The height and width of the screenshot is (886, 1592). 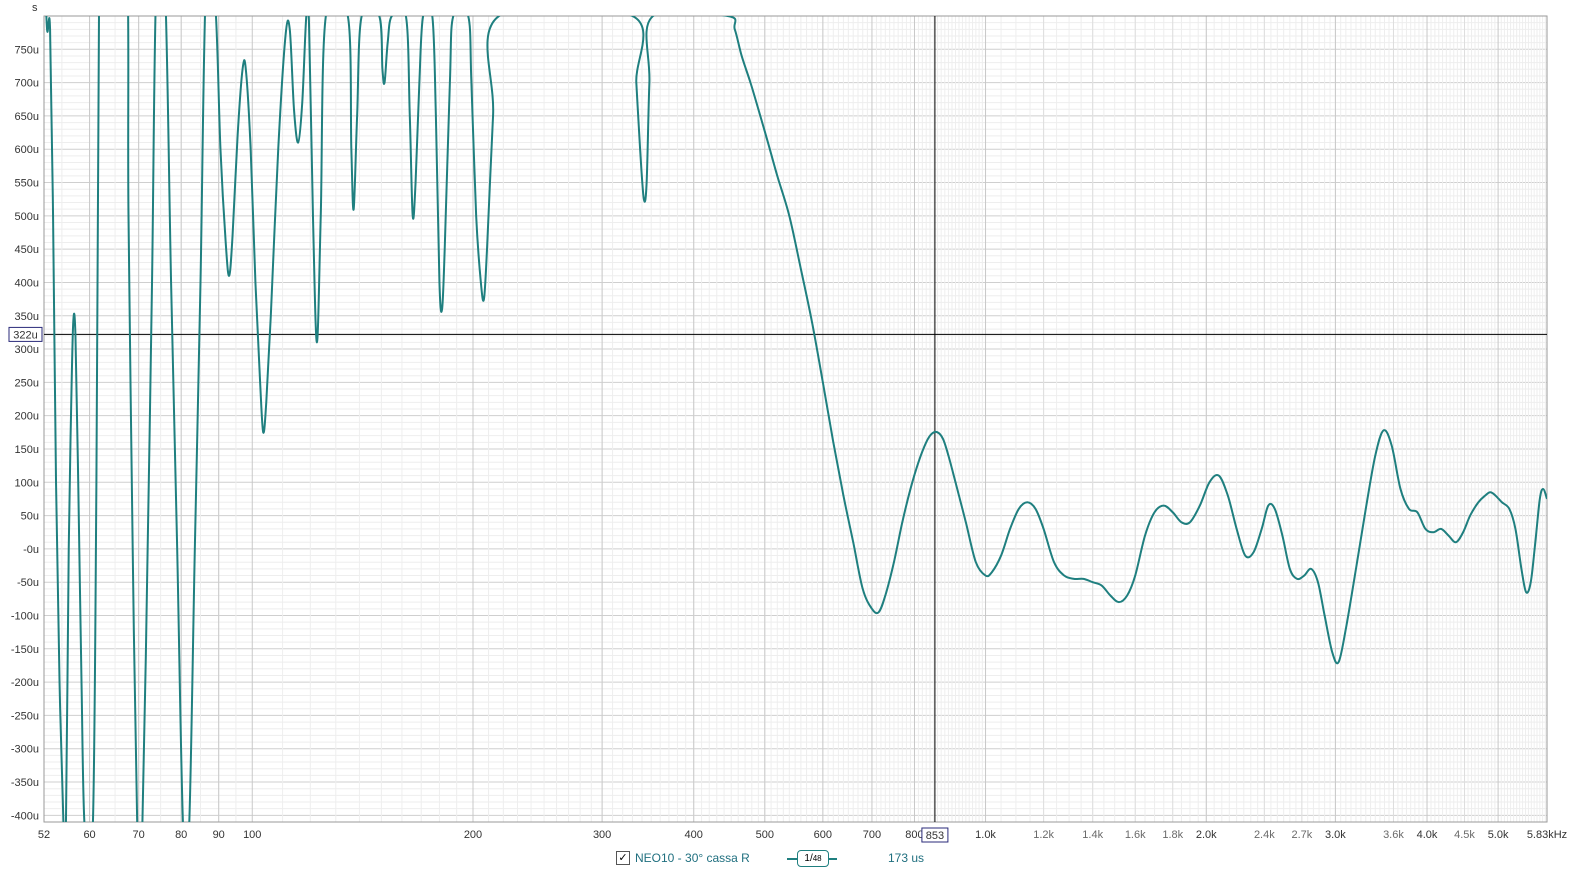 I want to click on y-tick-label: 300u, so click(x=27, y=350).